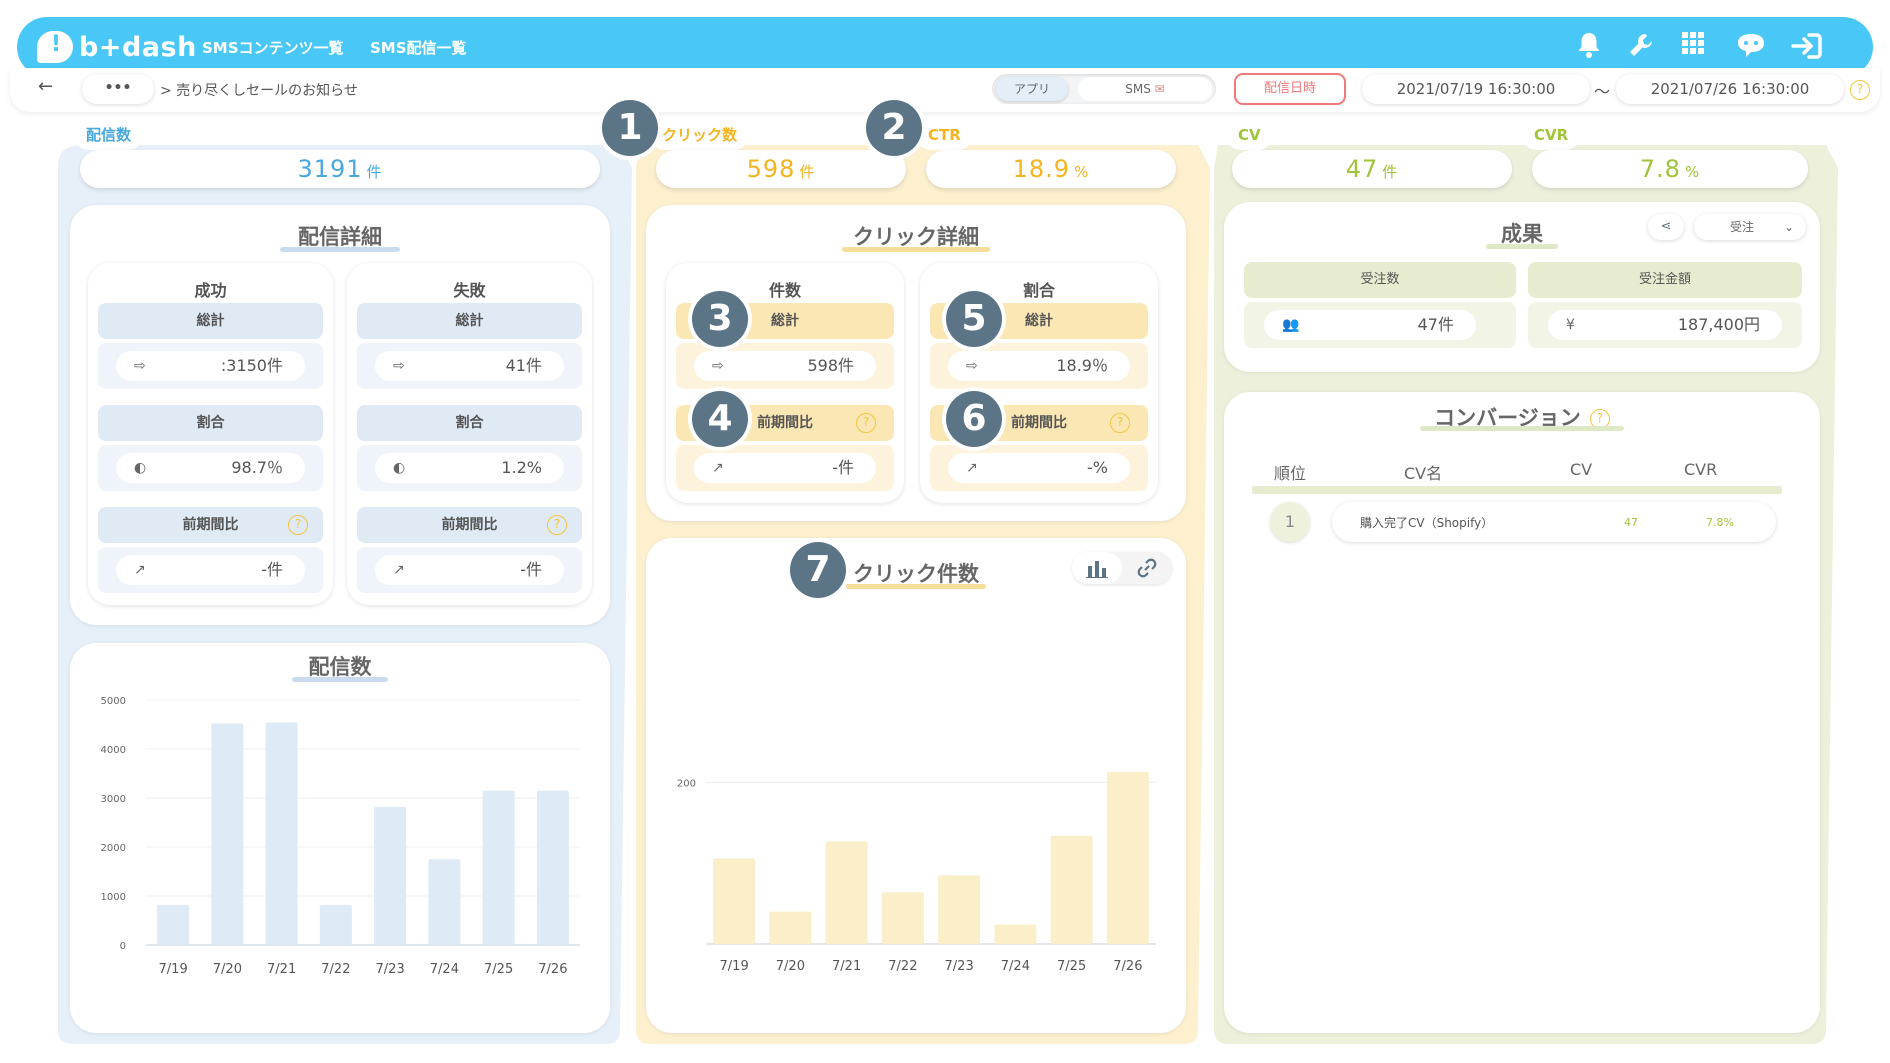  I want to click on success-subcard: 成功 総計 ⇨:3150件 割合 ◐ 98.7％ 前期間比 ? ↗ -件, so click(210, 434).